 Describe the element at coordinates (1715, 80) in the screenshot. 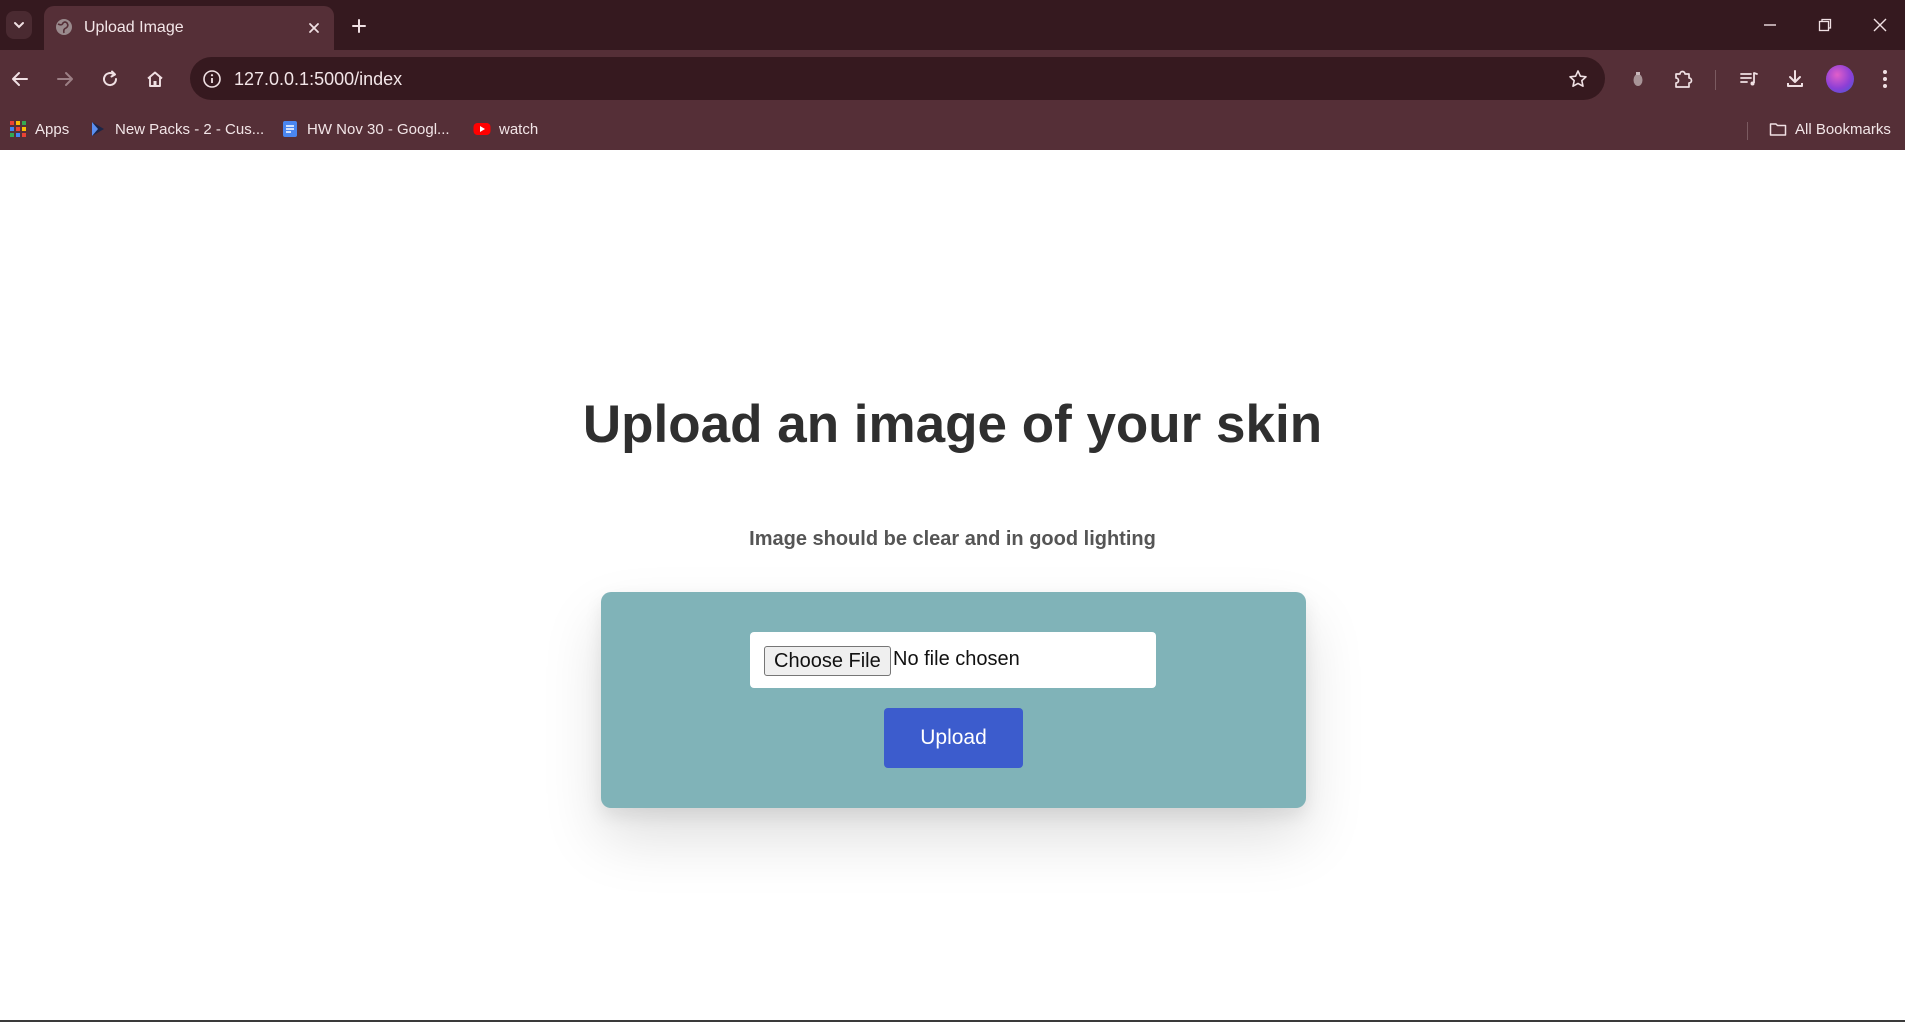

I see `toolbar-separator` at that location.